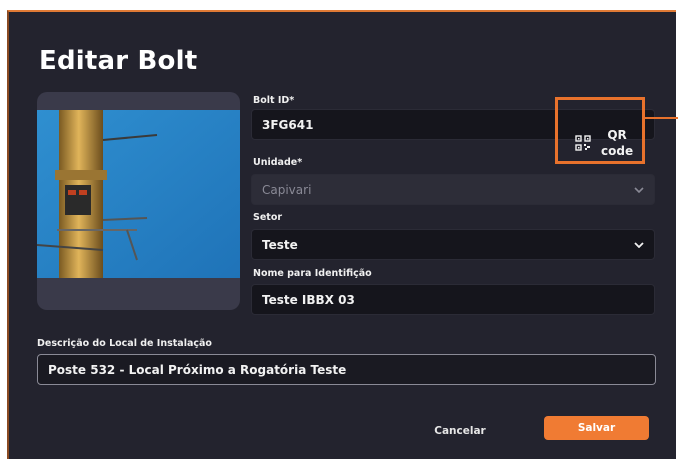  What do you see at coordinates (138, 194) in the screenshot?
I see `bolt-photo` at bounding box center [138, 194].